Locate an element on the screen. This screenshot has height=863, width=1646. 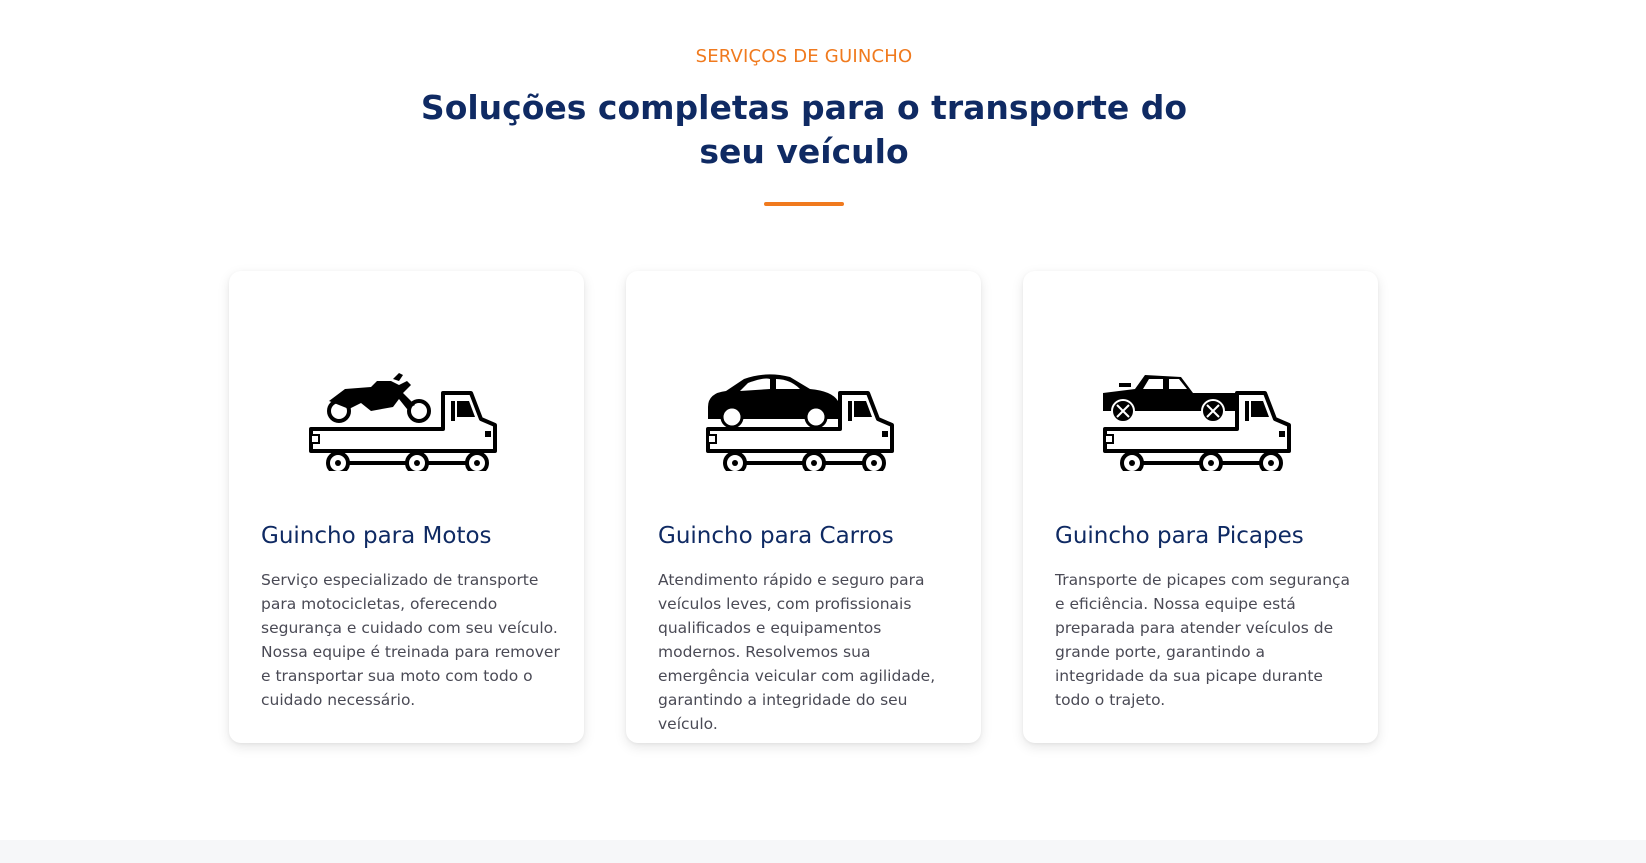
tow-truck-motorcycle-icon is located at coordinates (403, 422).